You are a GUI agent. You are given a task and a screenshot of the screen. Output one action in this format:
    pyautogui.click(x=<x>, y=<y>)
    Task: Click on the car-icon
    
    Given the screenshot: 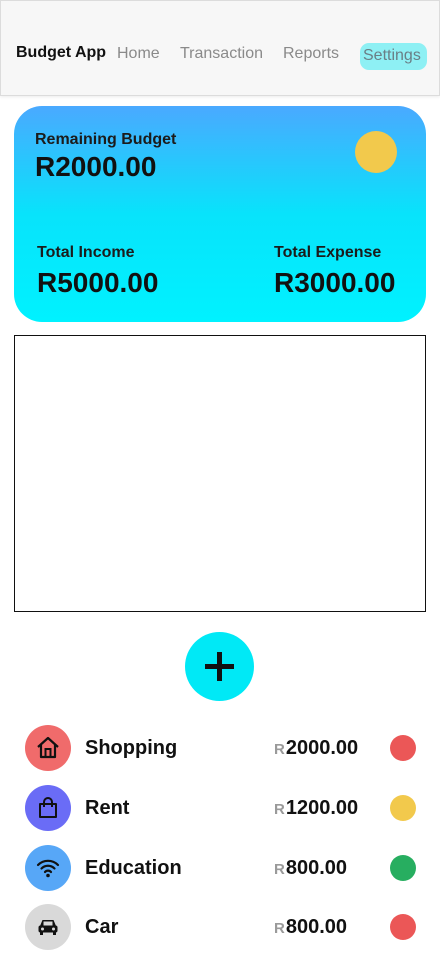 What is the action you would take?
    pyautogui.click(x=48, y=927)
    